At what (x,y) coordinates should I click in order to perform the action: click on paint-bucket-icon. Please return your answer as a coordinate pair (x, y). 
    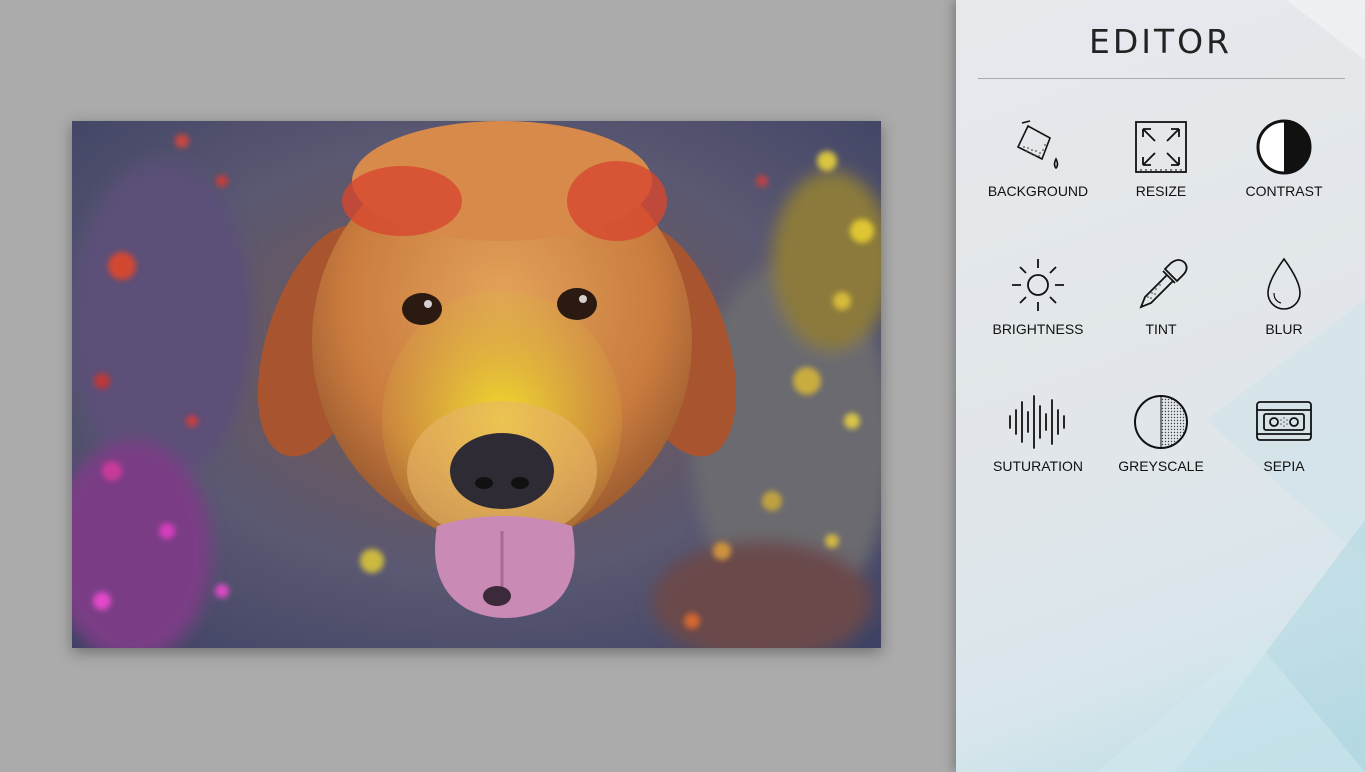
    Looking at the image, I should click on (1038, 147).